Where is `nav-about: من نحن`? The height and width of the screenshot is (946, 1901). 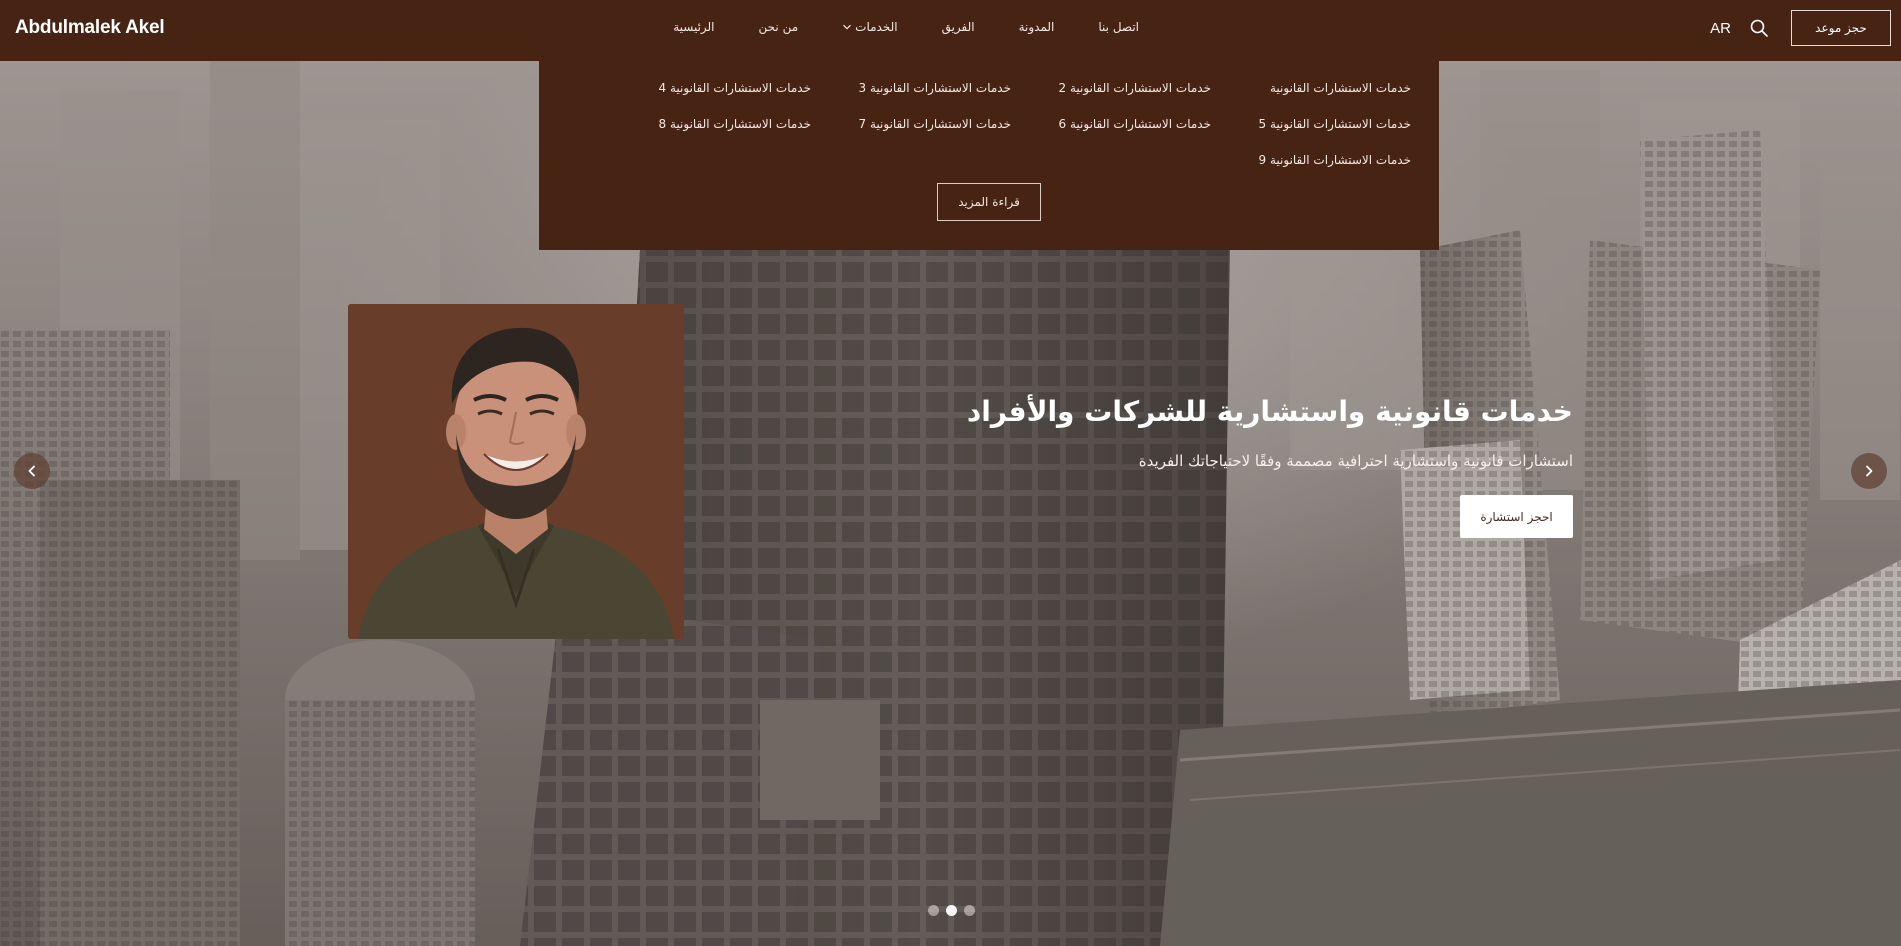 nav-about: من نحن is located at coordinates (779, 27).